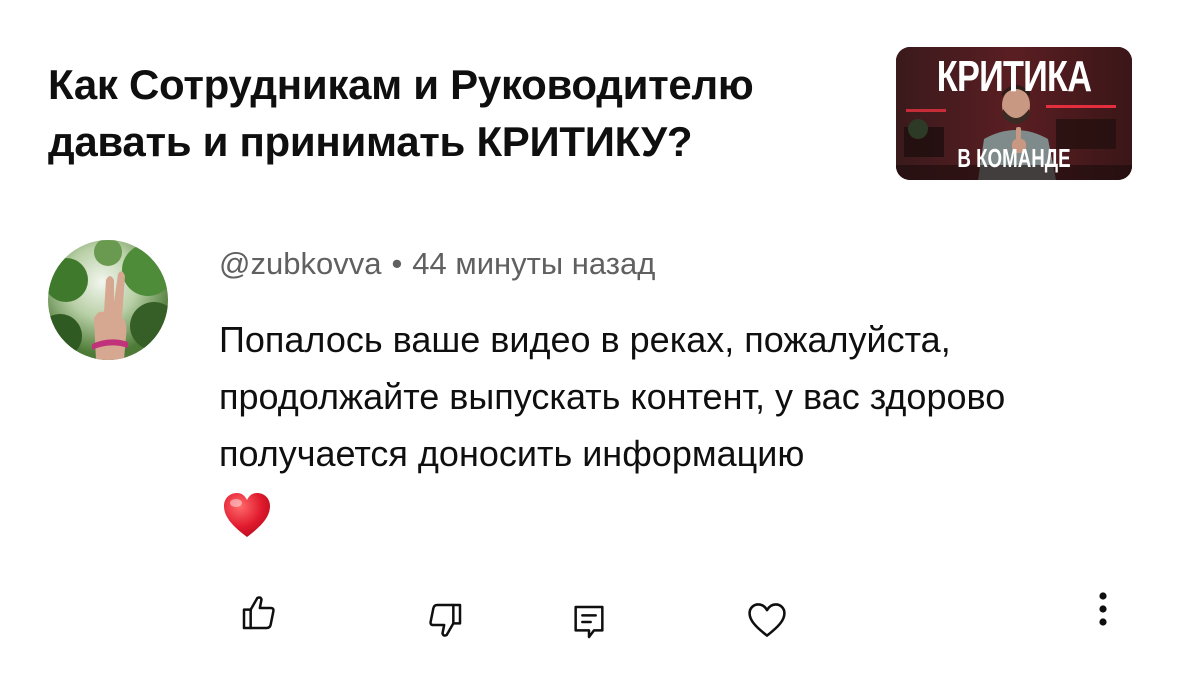 This screenshot has width=1179, height=677. What do you see at coordinates (300, 263) in the screenshot?
I see `comment-author: @zubkovva` at bounding box center [300, 263].